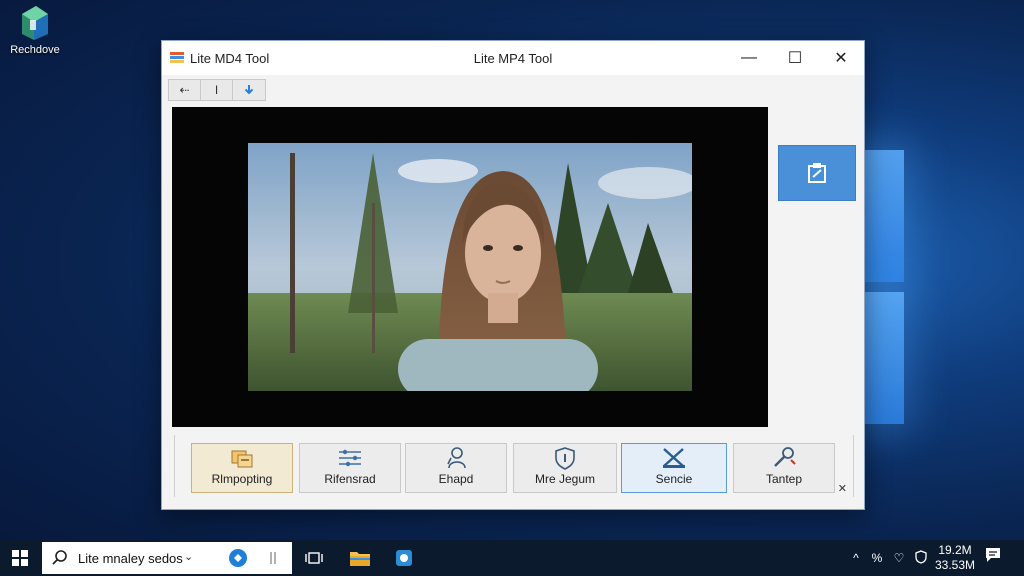 Image resolution: width=1024 pixels, height=576 pixels. Describe the element at coordinates (921, 558) in the screenshot. I see `shield-tray-icon` at that location.